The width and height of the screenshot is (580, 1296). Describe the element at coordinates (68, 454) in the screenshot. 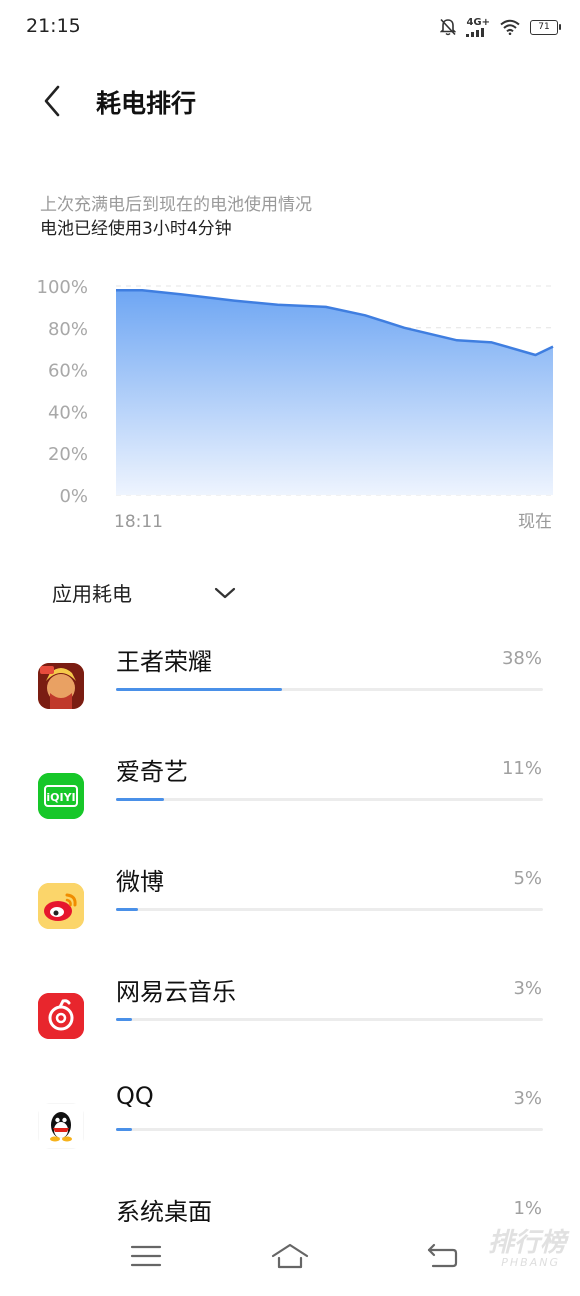

I see `y-tick-label: 20%` at that location.